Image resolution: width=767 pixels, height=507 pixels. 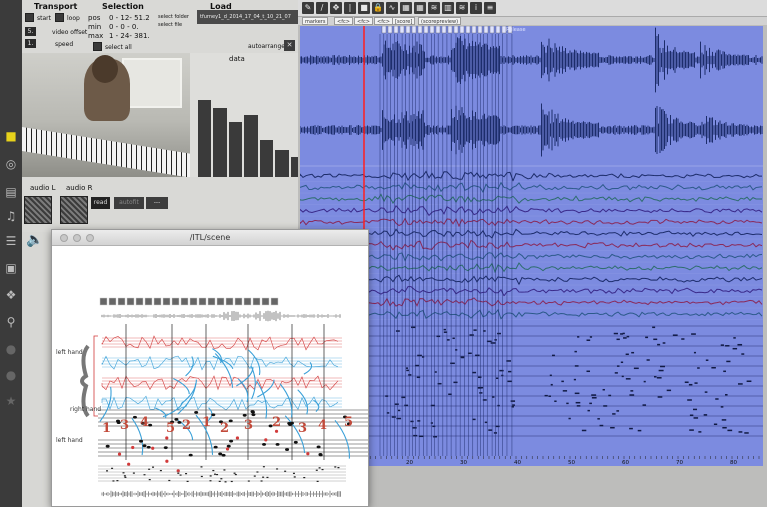 What do you see at coordinates (315, 21) in the screenshot?
I see `waveform-tab: markers` at bounding box center [315, 21].